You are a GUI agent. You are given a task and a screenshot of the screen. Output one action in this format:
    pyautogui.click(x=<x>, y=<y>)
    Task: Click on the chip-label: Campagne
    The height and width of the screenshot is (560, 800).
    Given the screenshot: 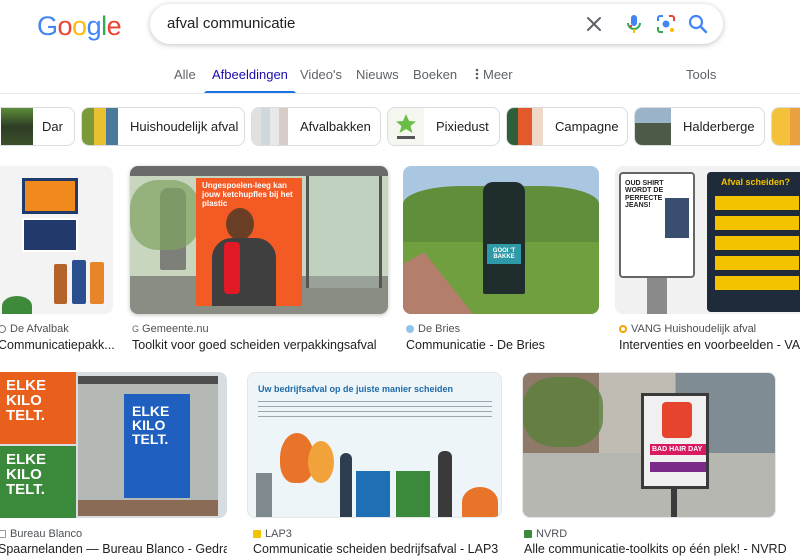 What is the action you would take?
    pyautogui.click(x=587, y=126)
    